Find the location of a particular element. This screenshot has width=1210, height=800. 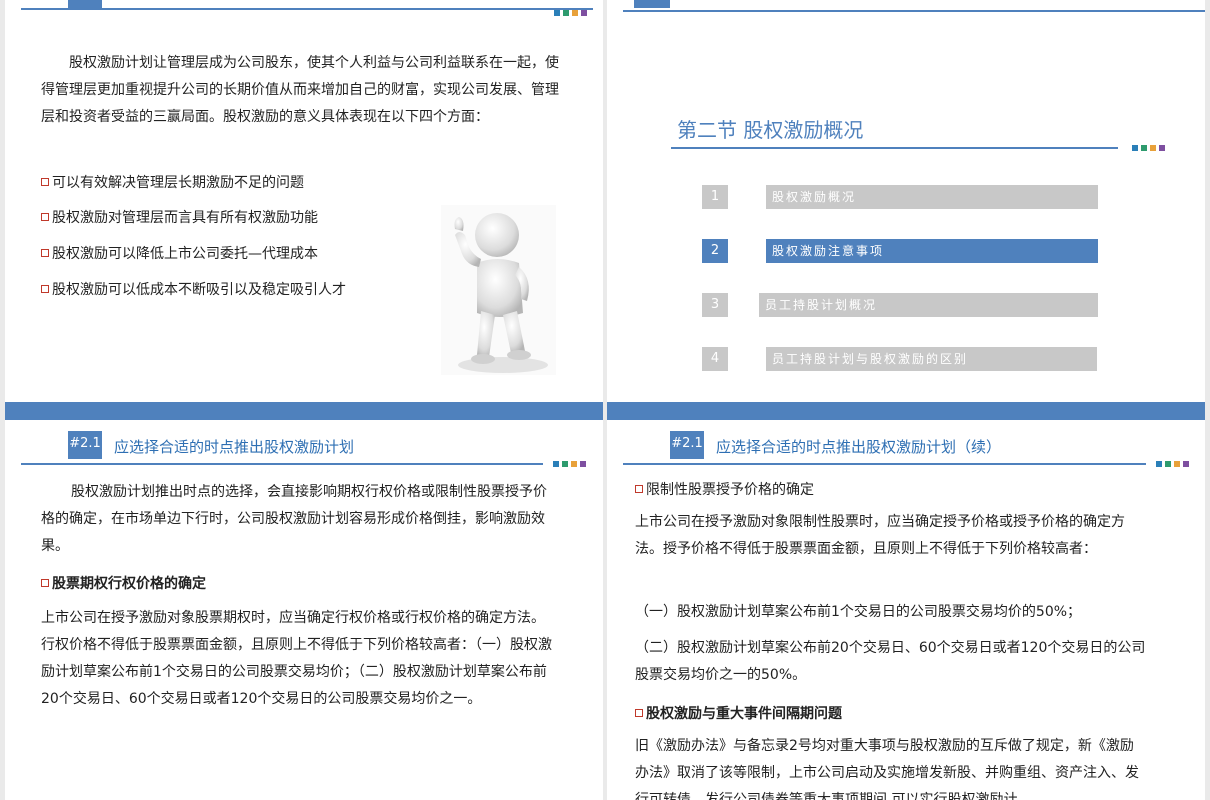

bullet-item: 股权激励可以降低上市公司委托—代理成本 is located at coordinates (179, 253).